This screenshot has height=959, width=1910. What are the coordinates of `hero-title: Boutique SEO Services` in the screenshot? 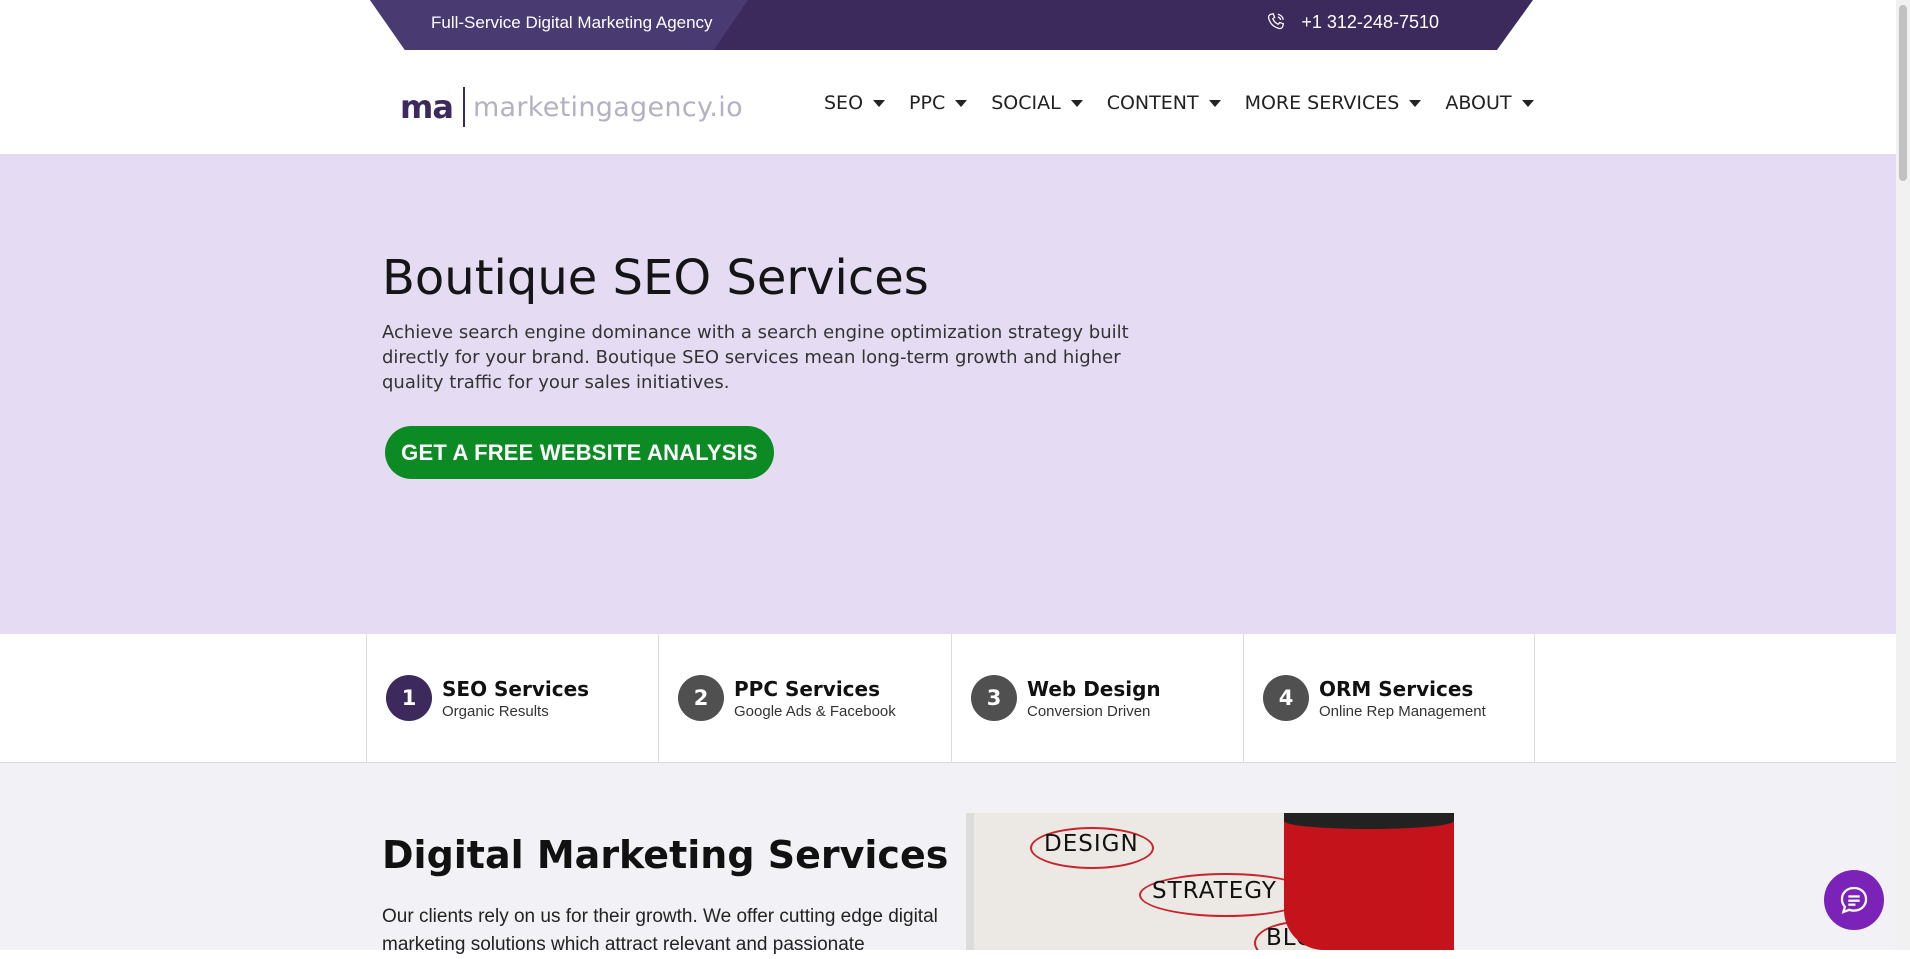 It's located at (655, 278).